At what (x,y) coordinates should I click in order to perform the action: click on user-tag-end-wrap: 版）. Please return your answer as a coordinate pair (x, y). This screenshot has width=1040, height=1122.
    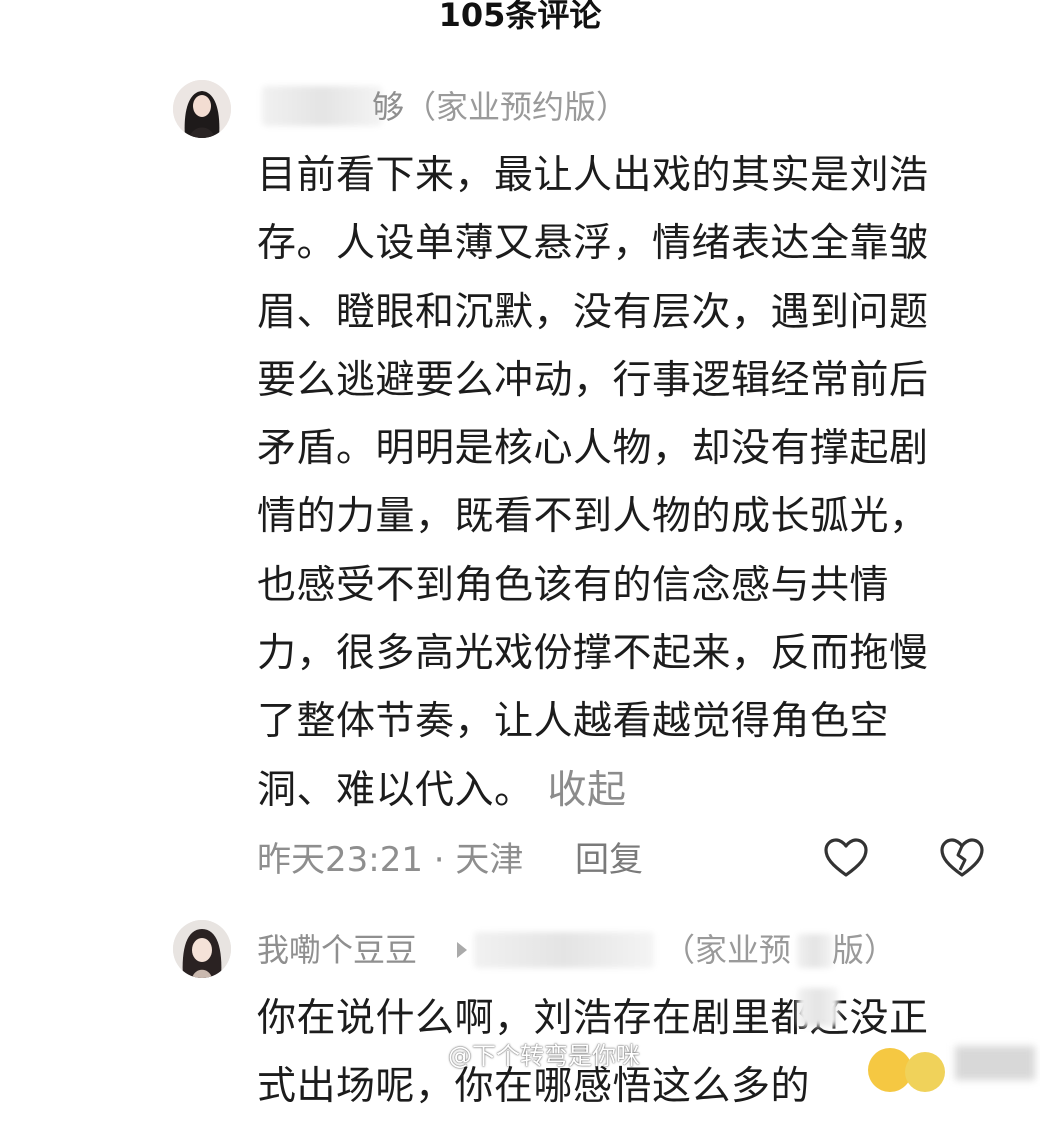
    Looking at the image, I should click on (864, 950).